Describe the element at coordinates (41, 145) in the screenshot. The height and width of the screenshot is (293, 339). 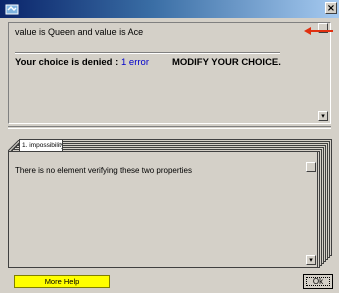
I see `tab-impossibility: 1. impossibility` at that location.